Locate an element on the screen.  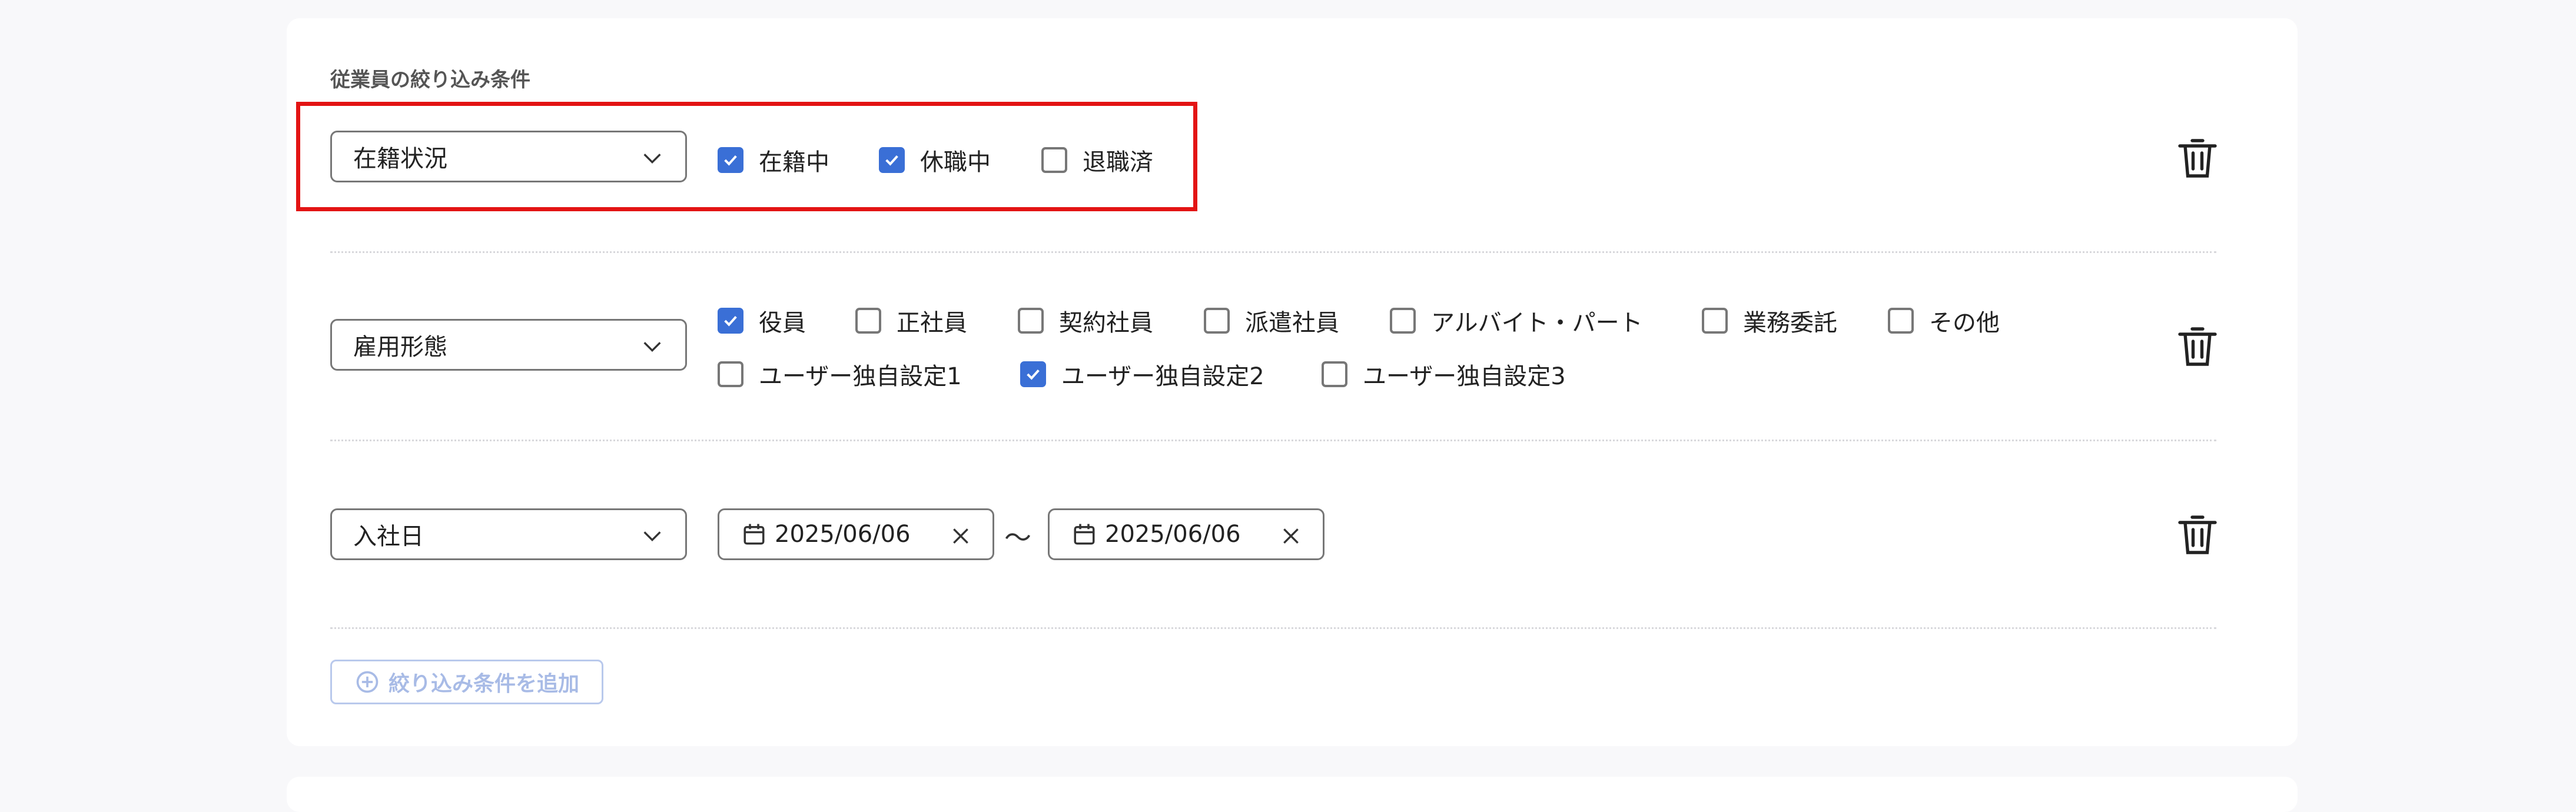
checkbox-label: その他 is located at coordinates (1964, 323).